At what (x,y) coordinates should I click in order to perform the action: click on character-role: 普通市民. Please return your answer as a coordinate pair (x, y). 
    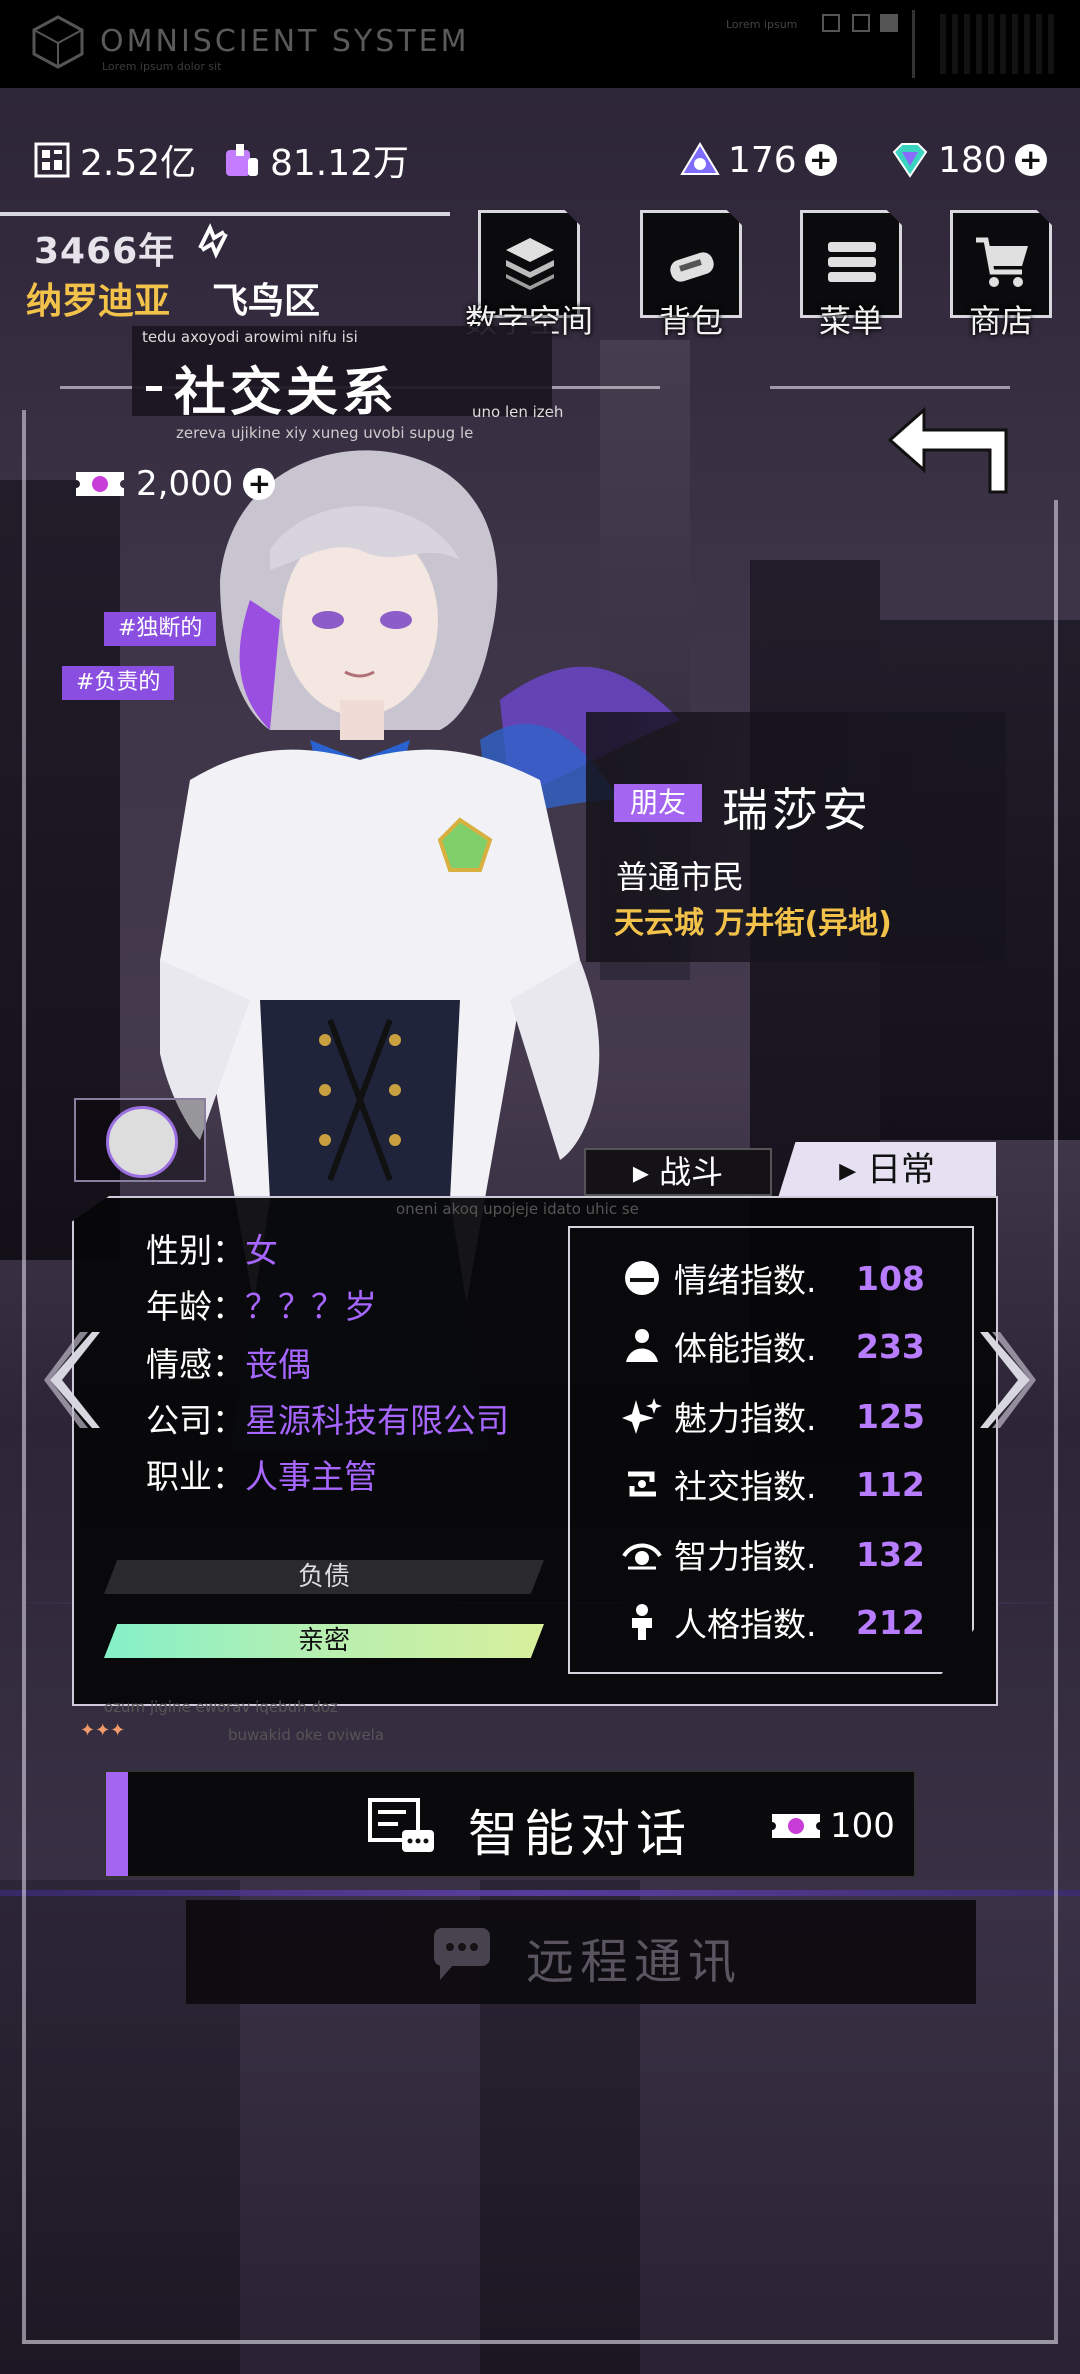
    Looking at the image, I should click on (680, 877).